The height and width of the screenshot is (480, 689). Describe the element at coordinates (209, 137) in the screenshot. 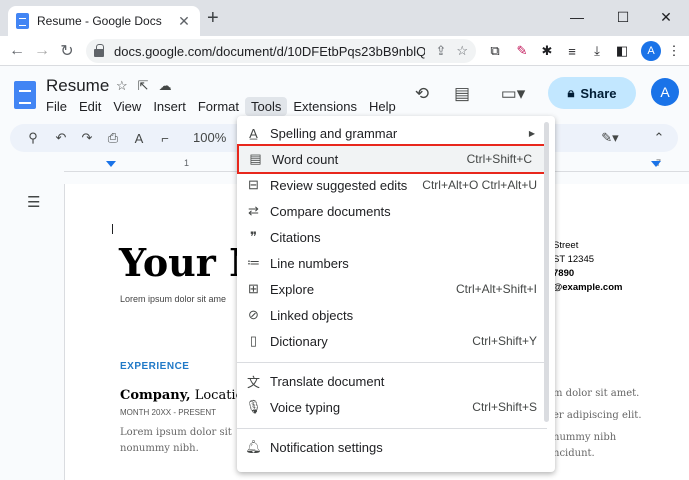

I see `zoom-select: 100%` at that location.